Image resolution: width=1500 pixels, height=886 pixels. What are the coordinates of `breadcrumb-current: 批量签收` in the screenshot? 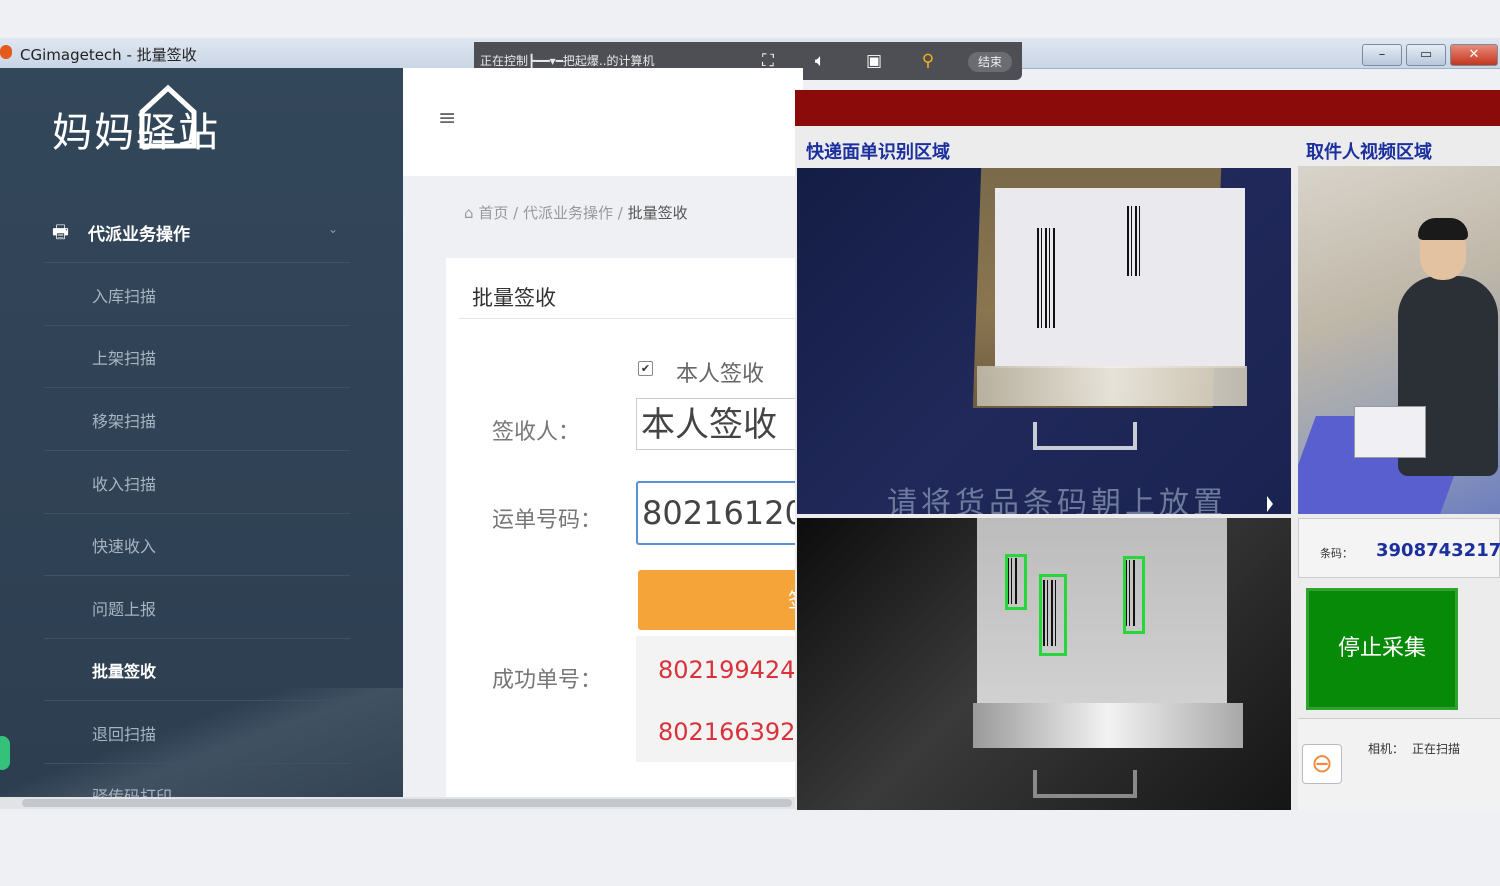 It's located at (657, 213).